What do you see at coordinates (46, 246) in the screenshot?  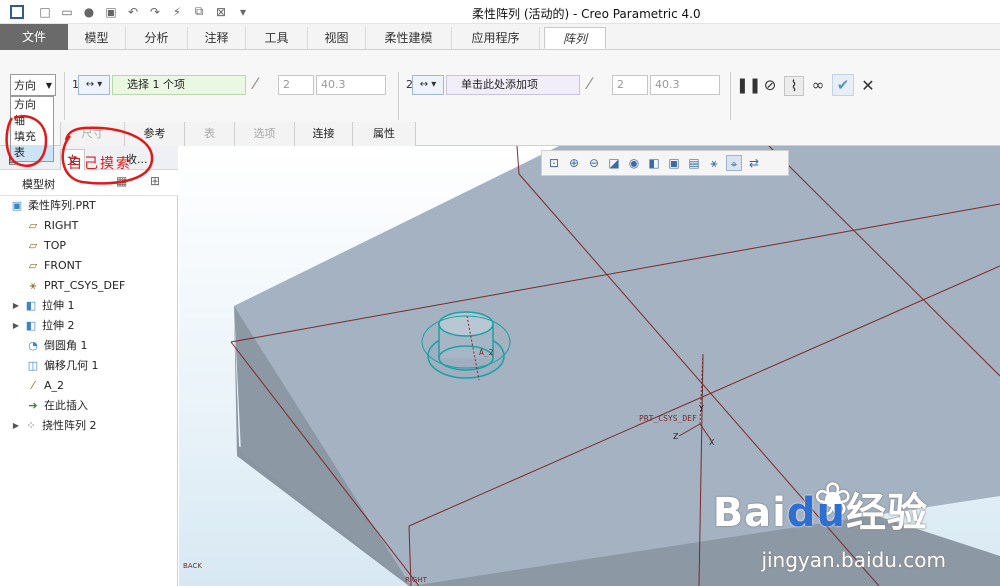 I see `tree-item: ▱ TOP` at bounding box center [46, 246].